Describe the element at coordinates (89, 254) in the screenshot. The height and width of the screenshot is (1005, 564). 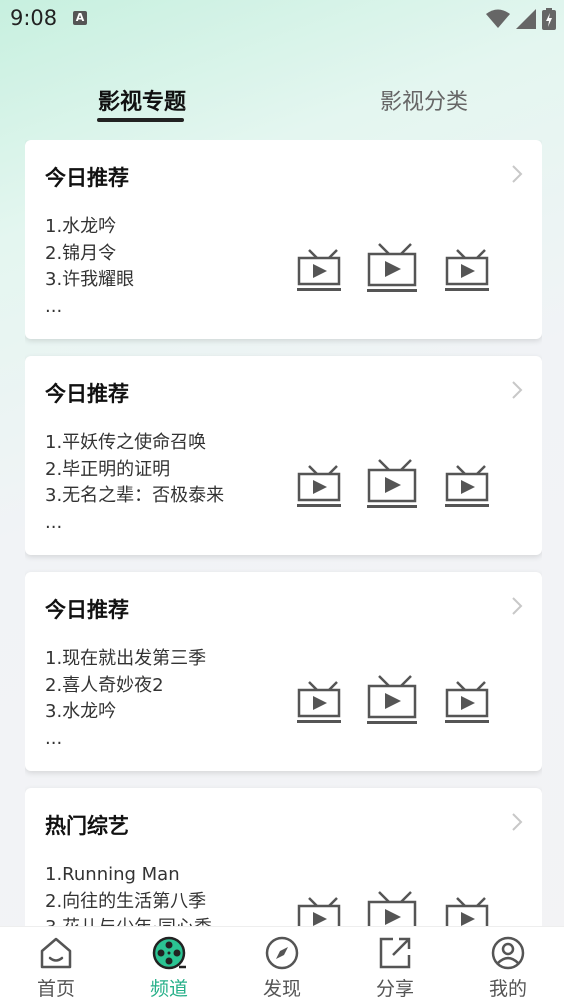
I see `list-item: 2.锦月令` at that location.